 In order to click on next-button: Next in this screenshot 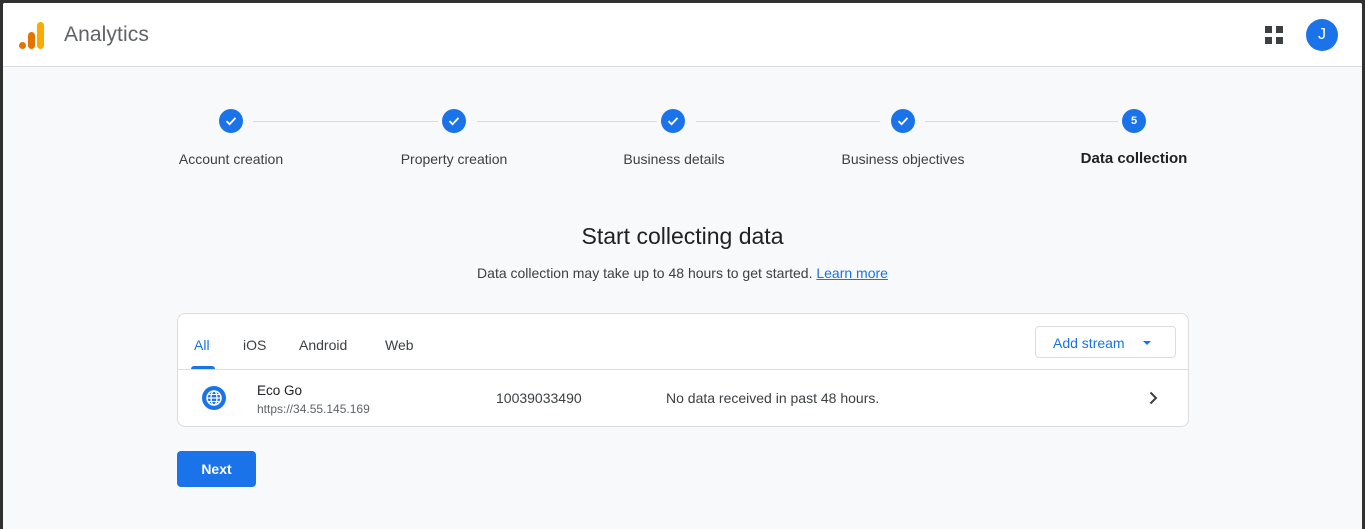, I will do `click(216, 469)`.